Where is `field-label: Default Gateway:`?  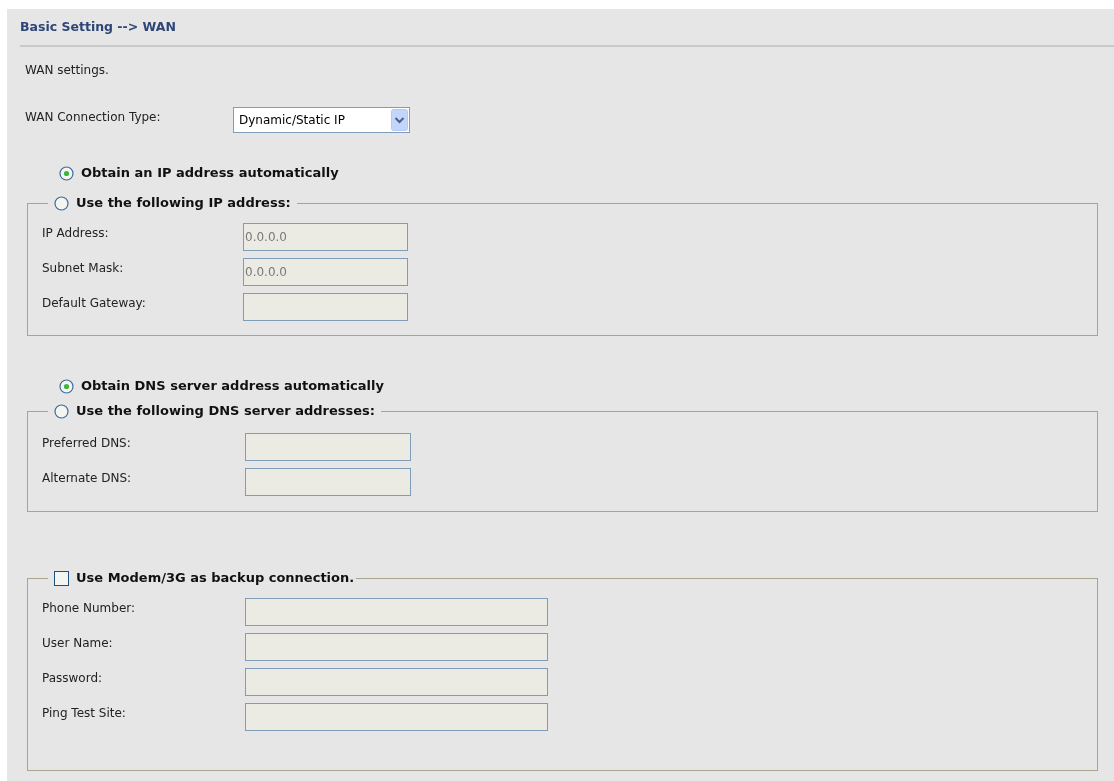
field-label: Default Gateway: is located at coordinates (94, 303).